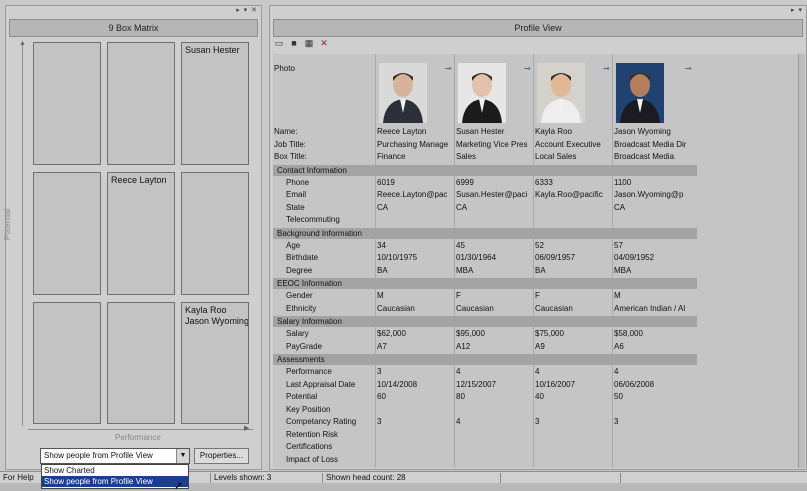 This screenshot has height=491, width=807. What do you see at coordinates (628, 333) in the screenshot?
I see `salary-value: $58,000` at bounding box center [628, 333].